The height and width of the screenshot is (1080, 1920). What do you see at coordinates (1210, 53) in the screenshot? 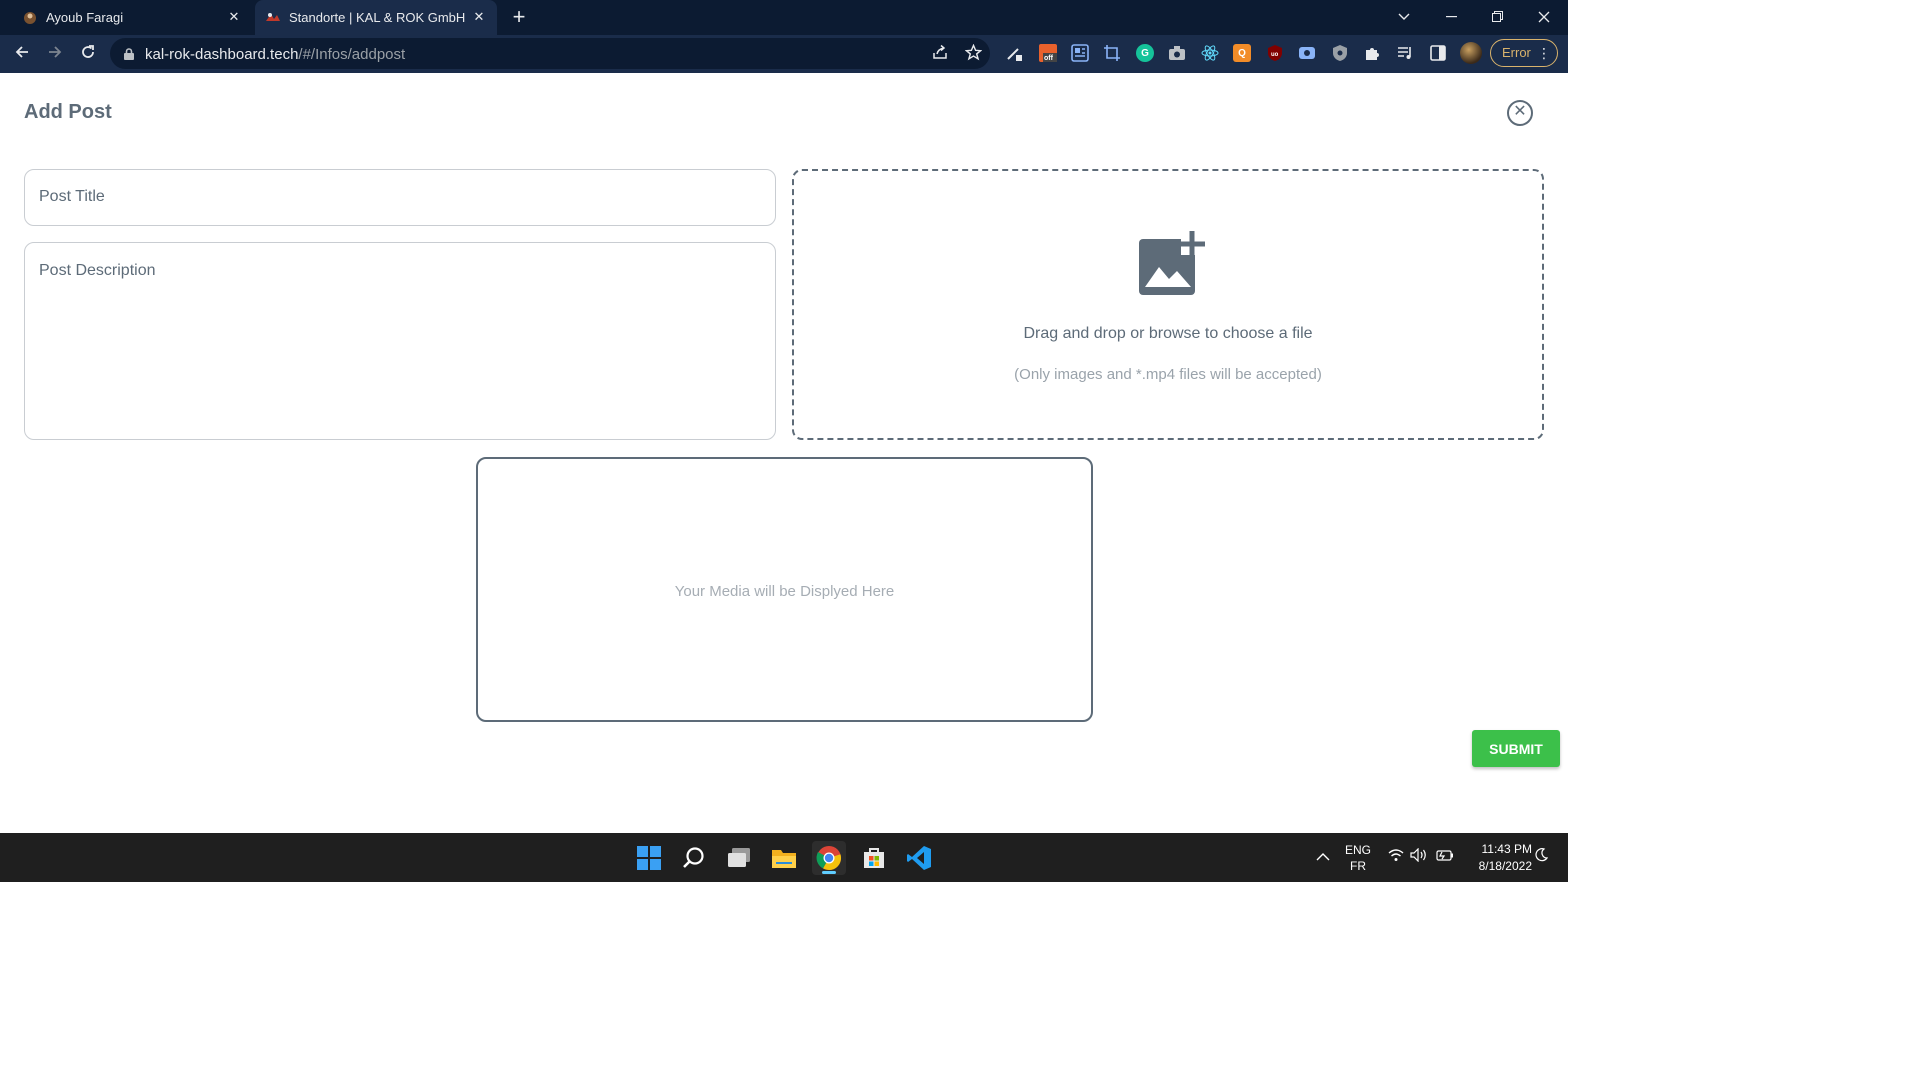
I see `react-devtools-icon` at bounding box center [1210, 53].